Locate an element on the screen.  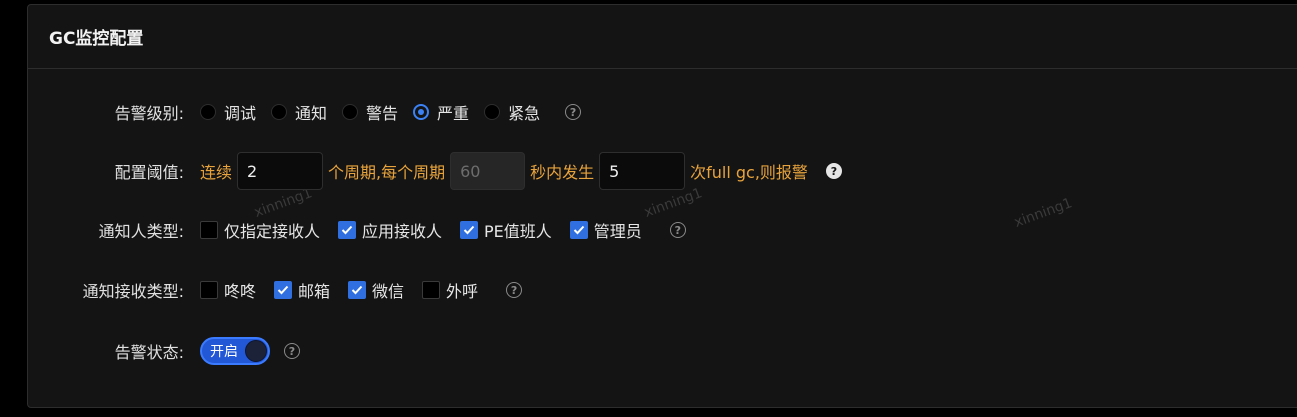
radio-notice: 通知 is located at coordinates (299, 112).